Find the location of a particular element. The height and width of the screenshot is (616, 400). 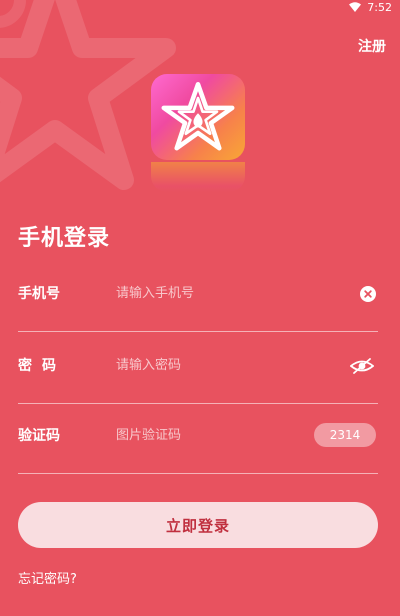

register-link: 注册 is located at coordinates (372, 46).